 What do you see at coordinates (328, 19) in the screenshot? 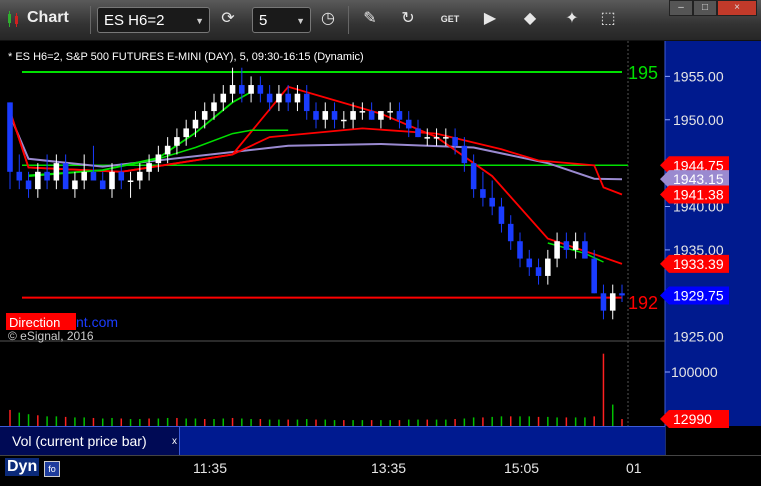
I see `clock-icon: ◷` at bounding box center [328, 19].